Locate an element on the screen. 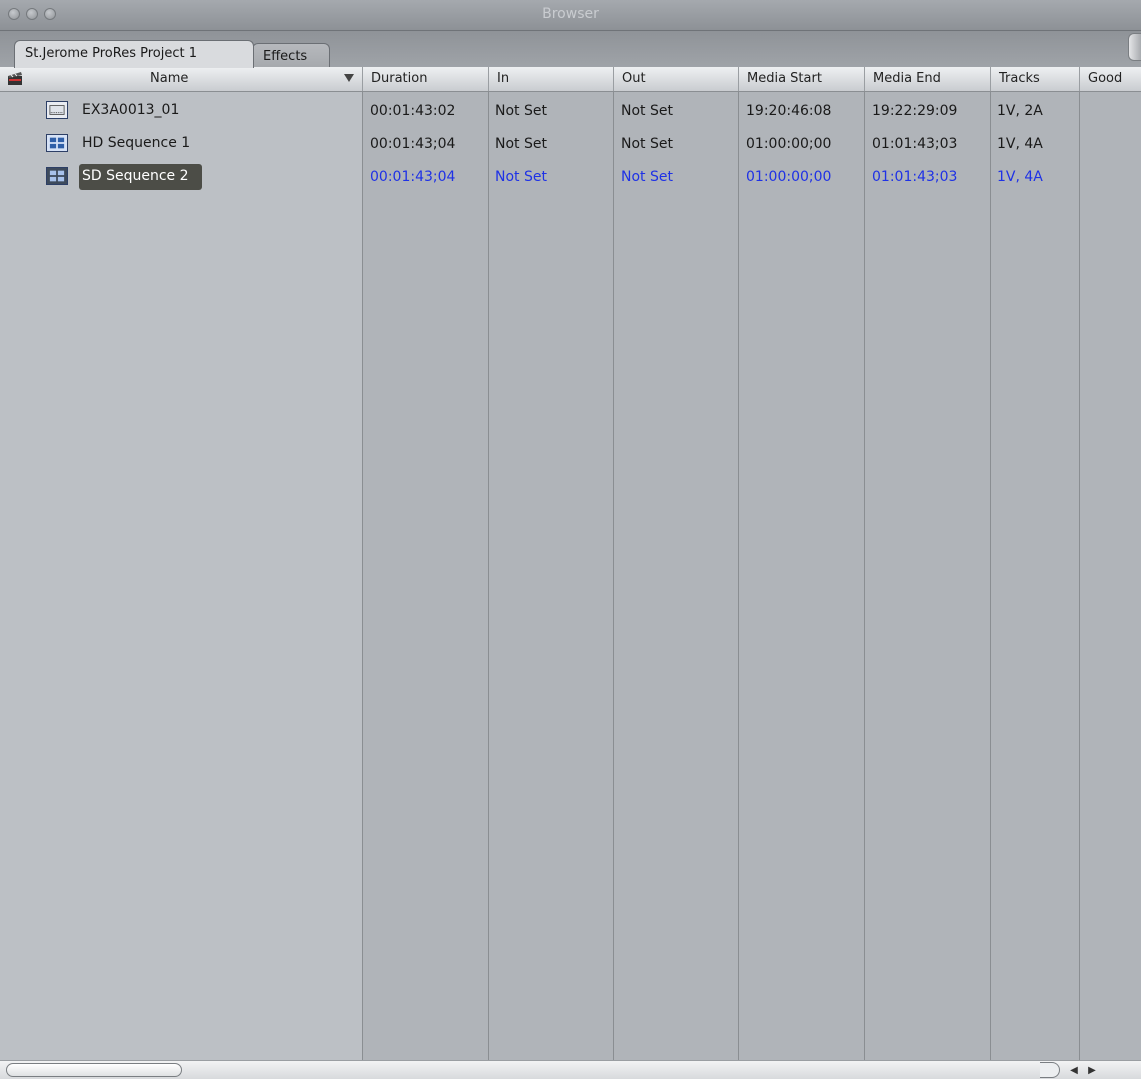  title-bar: Browser is located at coordinates (570, 15).